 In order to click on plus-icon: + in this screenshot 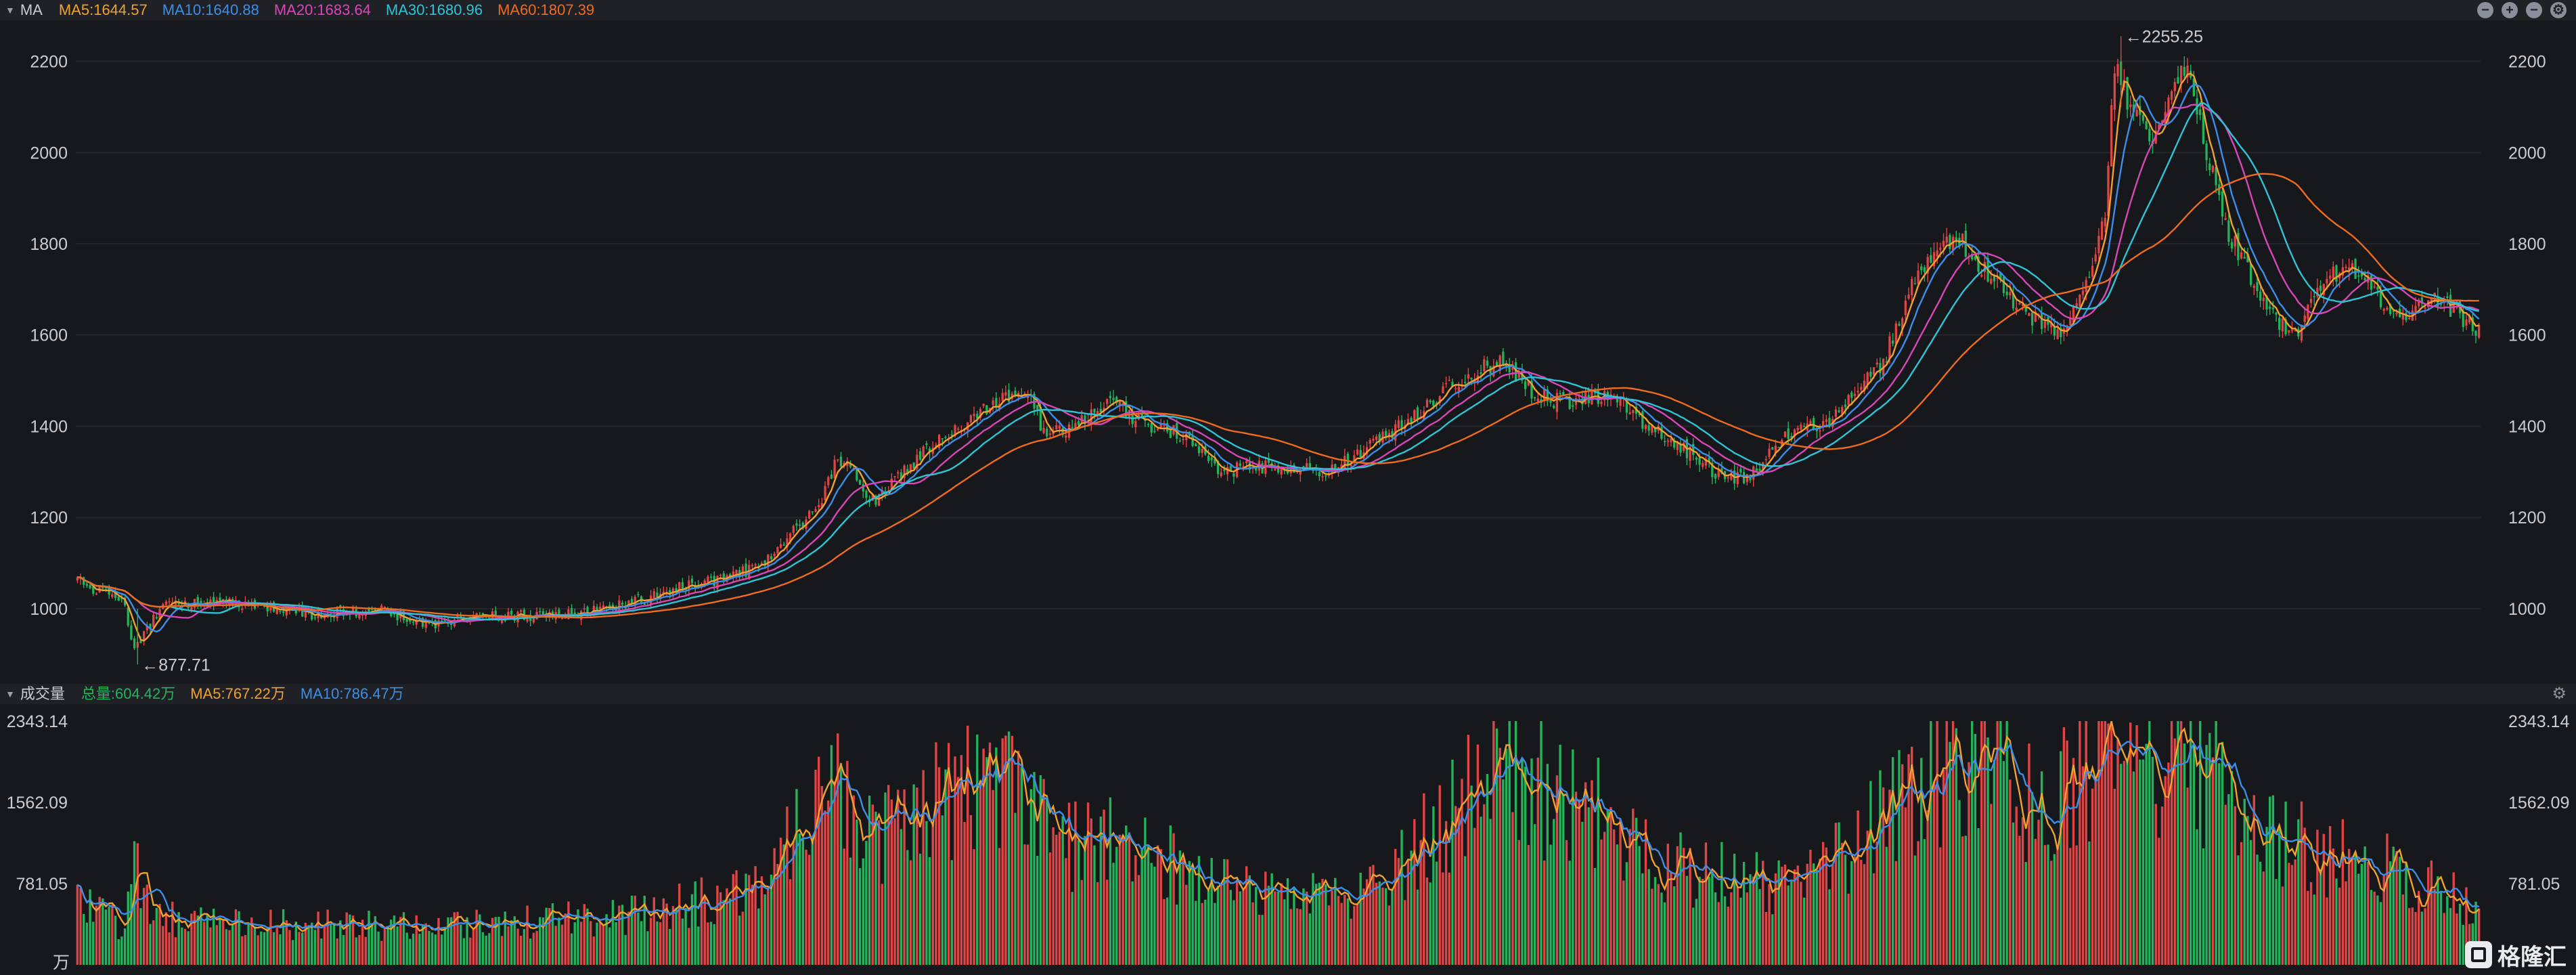, I will do `click(2510, 10)`.